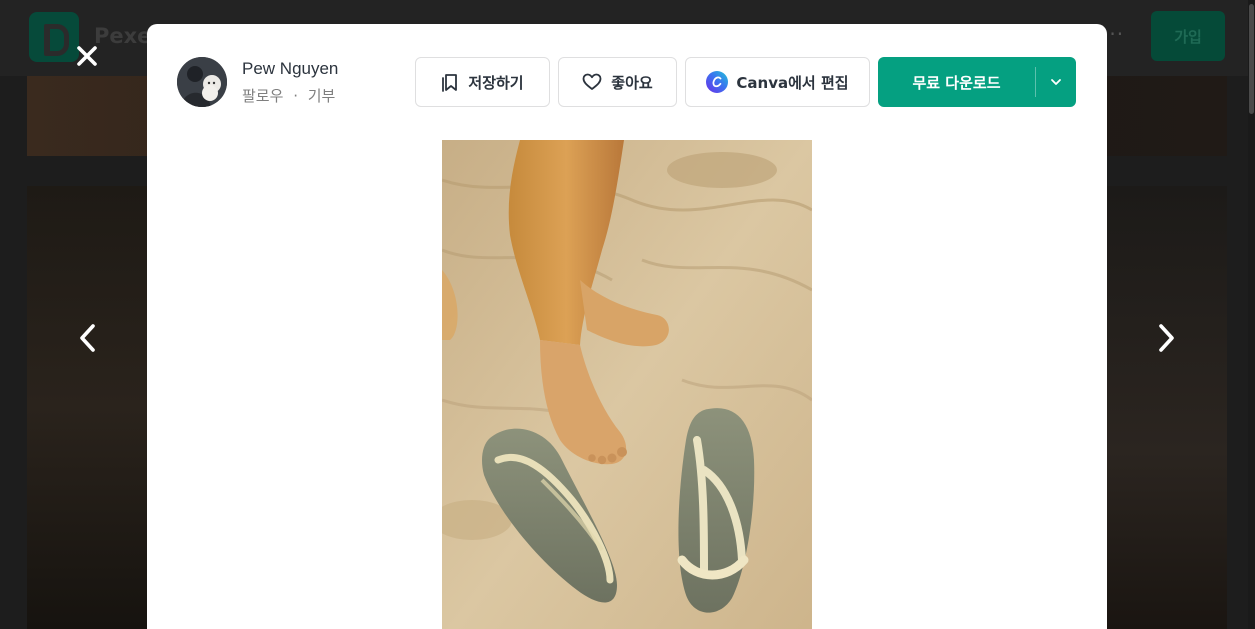 The image size is (1255, 629). Describe the element at coordinates (262, 96) in the screenshot. I see `follow-link: 팔로우` at that location.